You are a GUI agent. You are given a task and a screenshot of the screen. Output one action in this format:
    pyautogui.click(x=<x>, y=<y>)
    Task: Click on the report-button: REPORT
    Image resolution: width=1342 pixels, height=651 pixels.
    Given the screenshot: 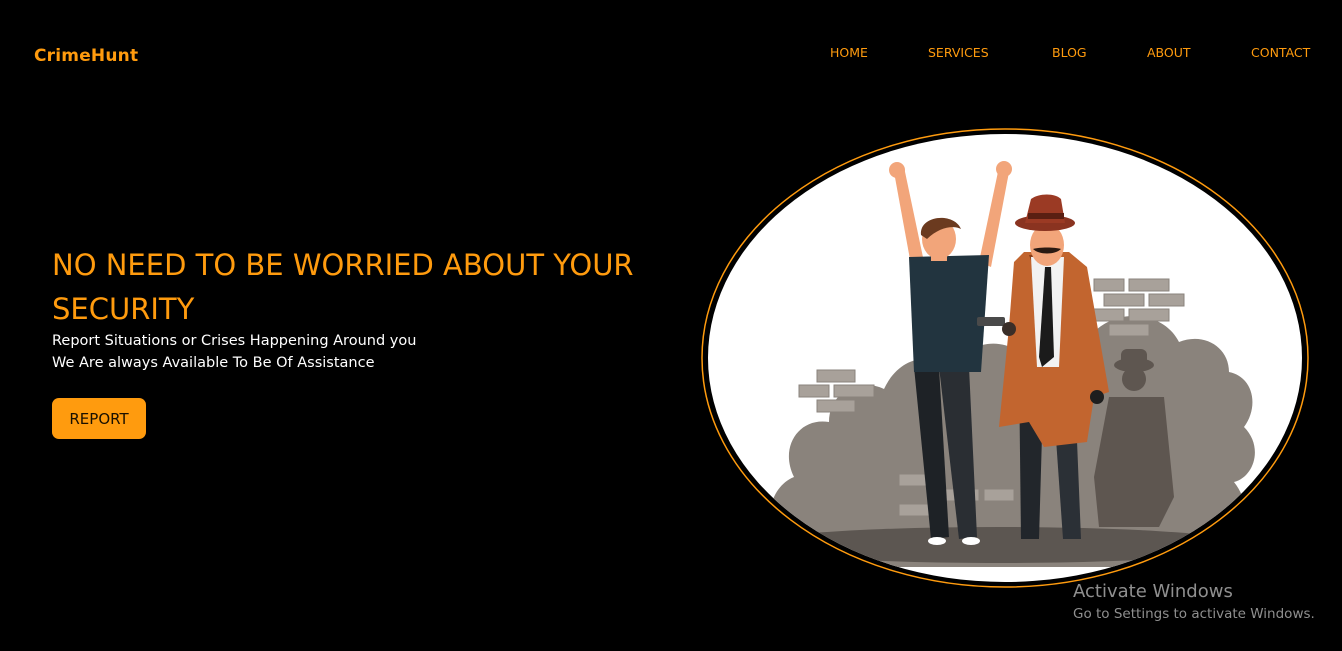 What is the action you would take?
    pyautogui.click(x=99, y=418)
    